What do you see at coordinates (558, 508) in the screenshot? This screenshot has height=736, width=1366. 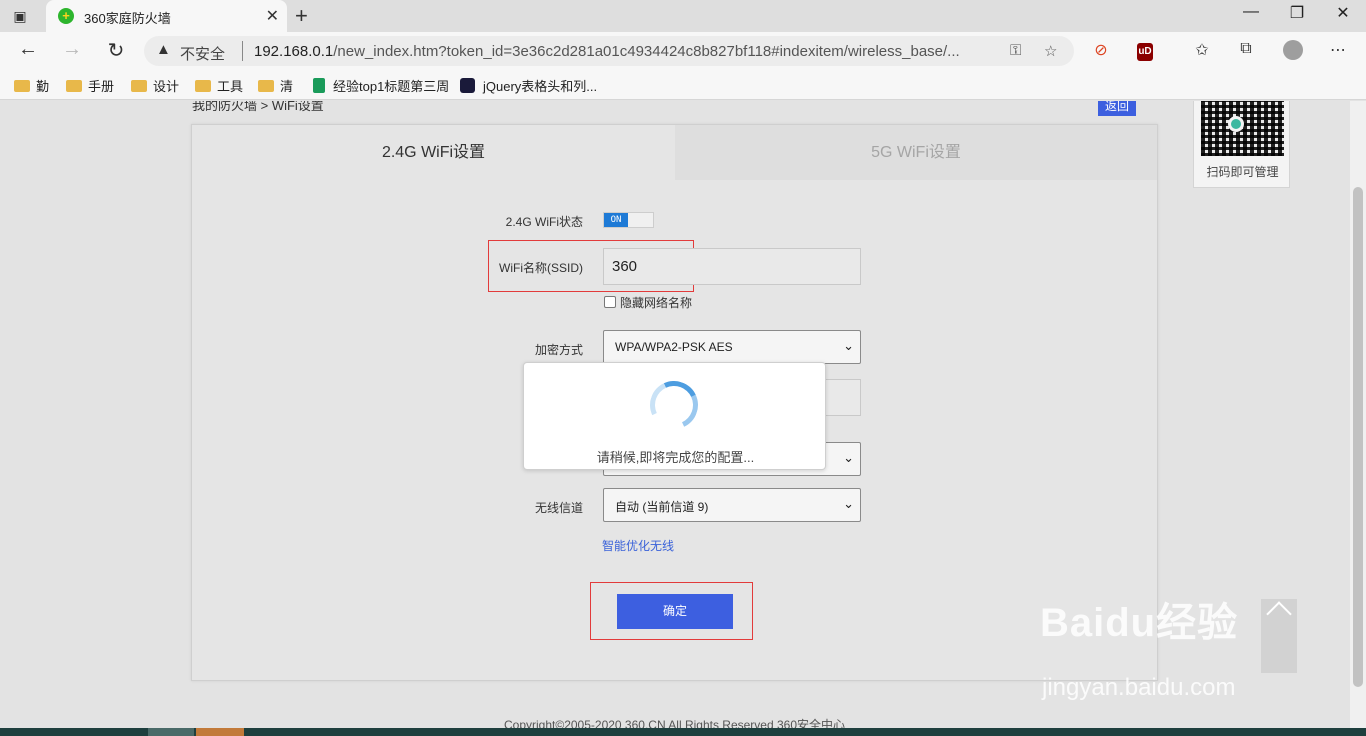 I see `channel-label: 无线信道` at bounding box center [558, 508].